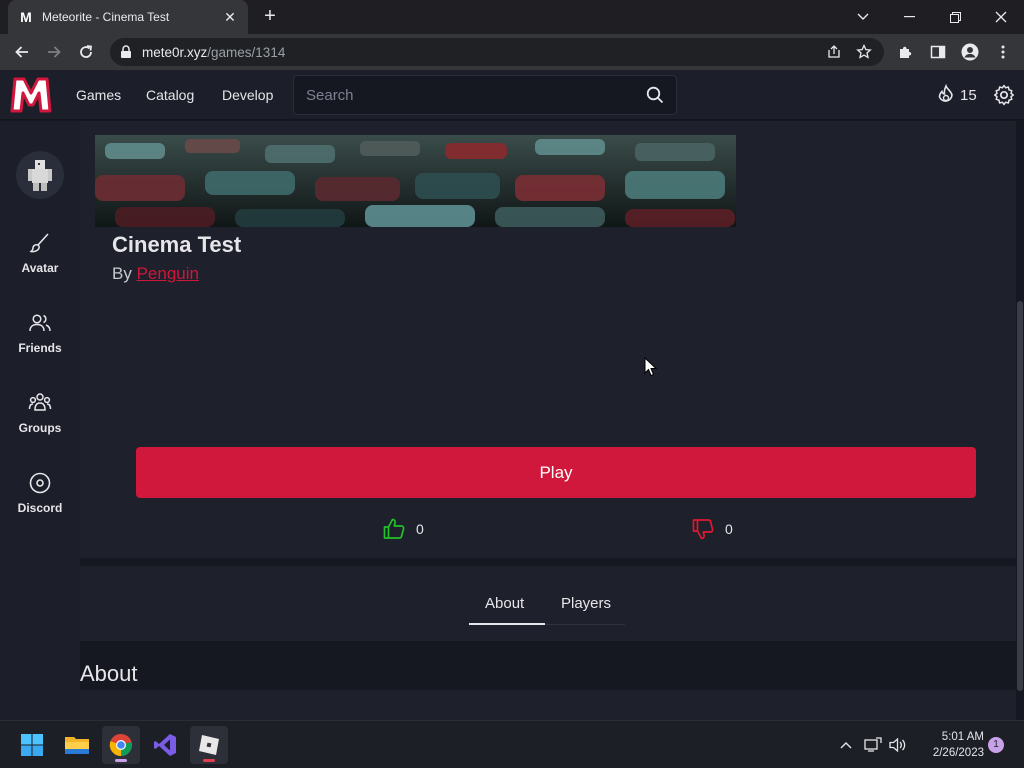 This screenshot has height=768, width=1024. I want to click on notification-badge: 1, so click(996, 745).